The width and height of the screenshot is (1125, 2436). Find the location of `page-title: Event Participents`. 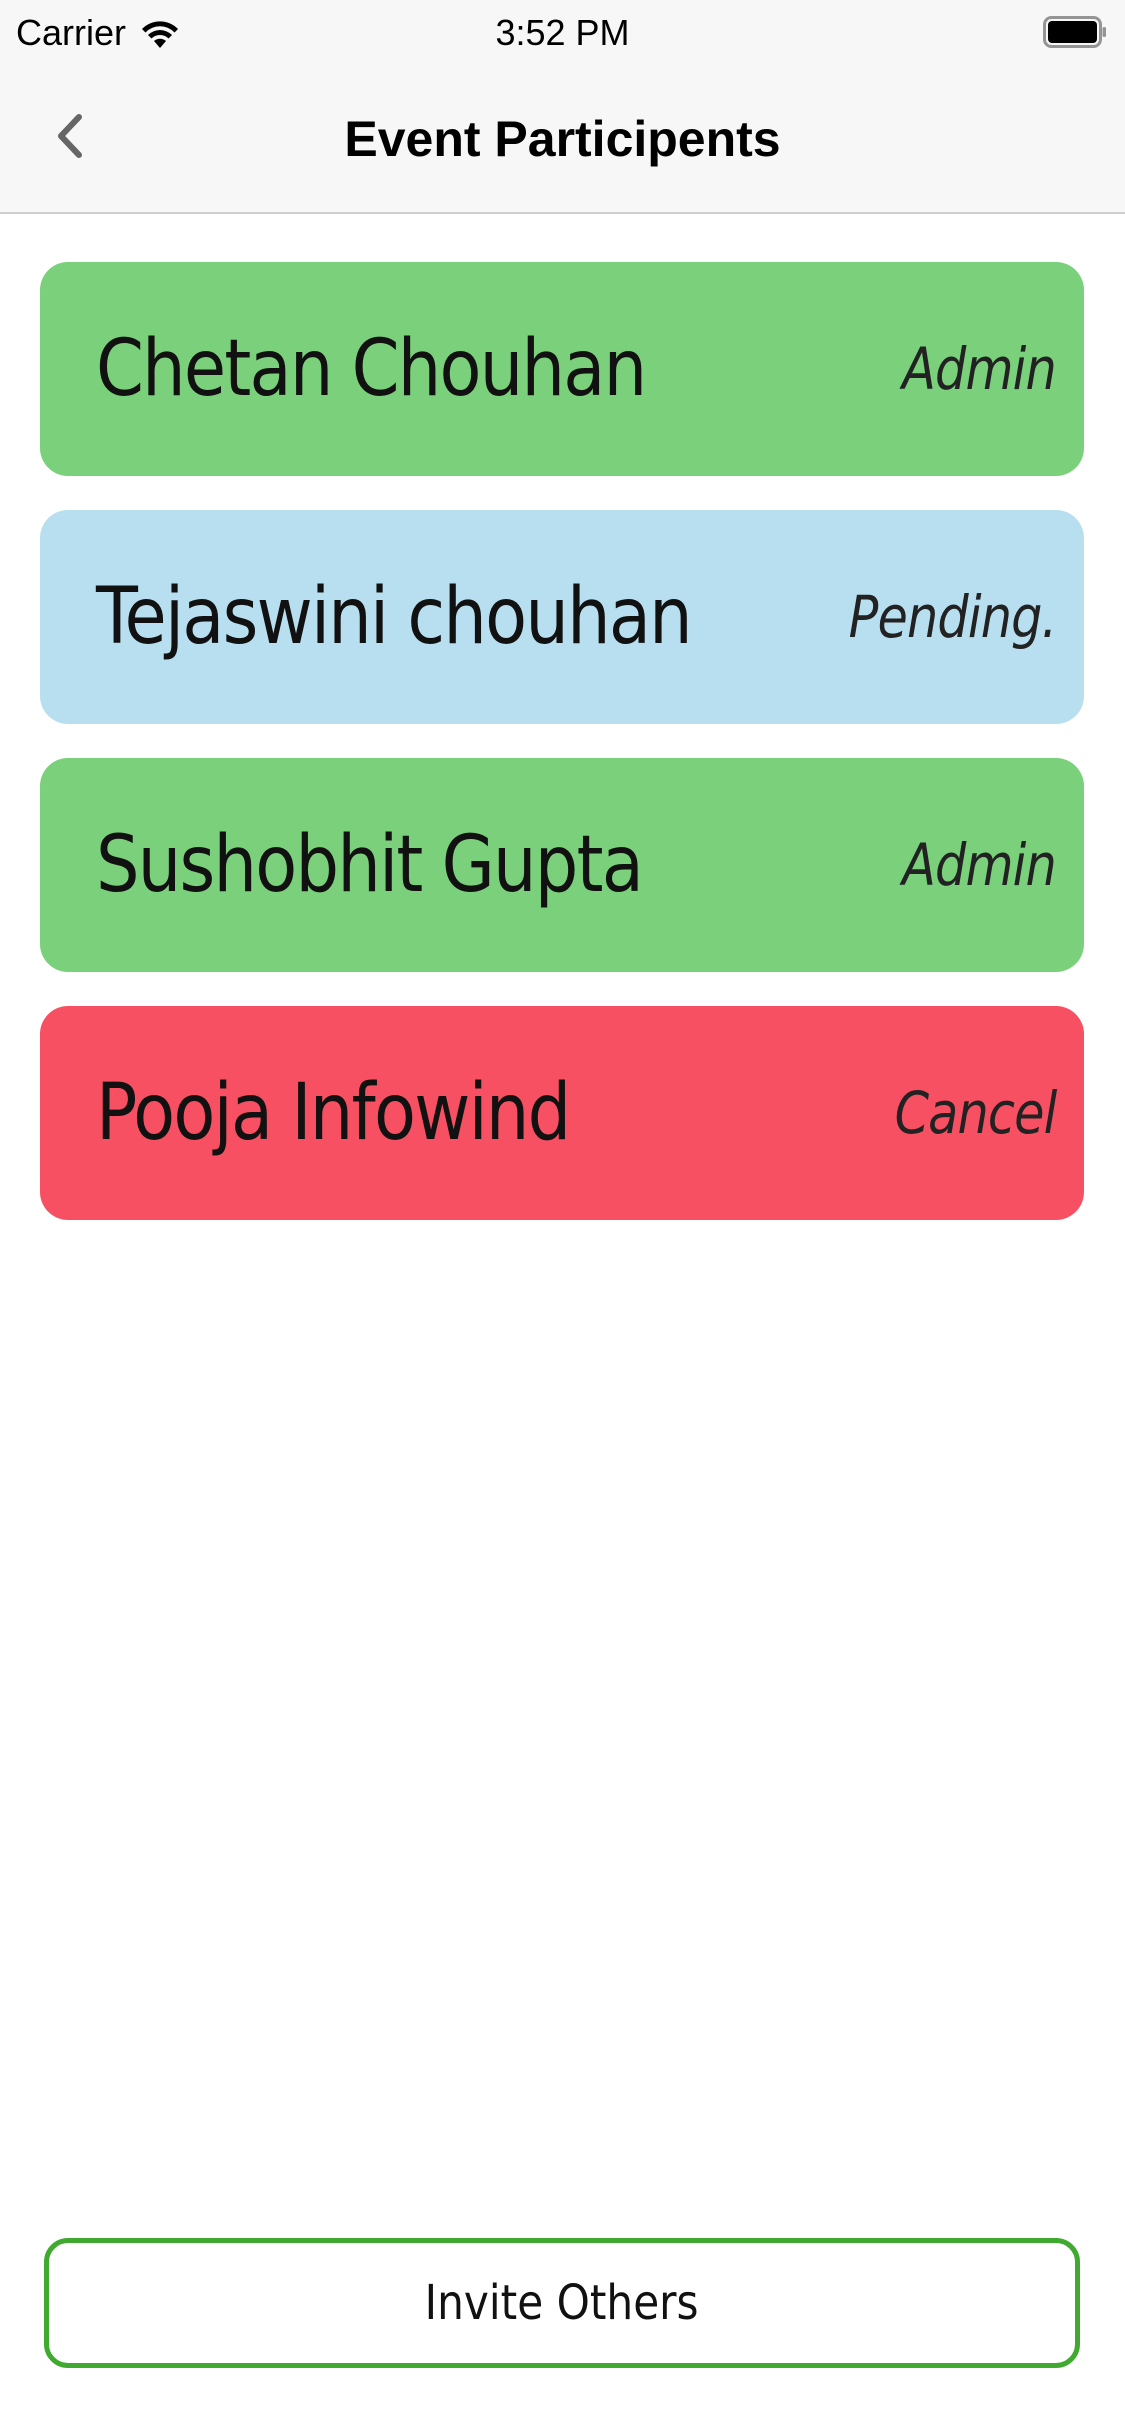

page-title: Event Participents is located at coordinates (562, 139).